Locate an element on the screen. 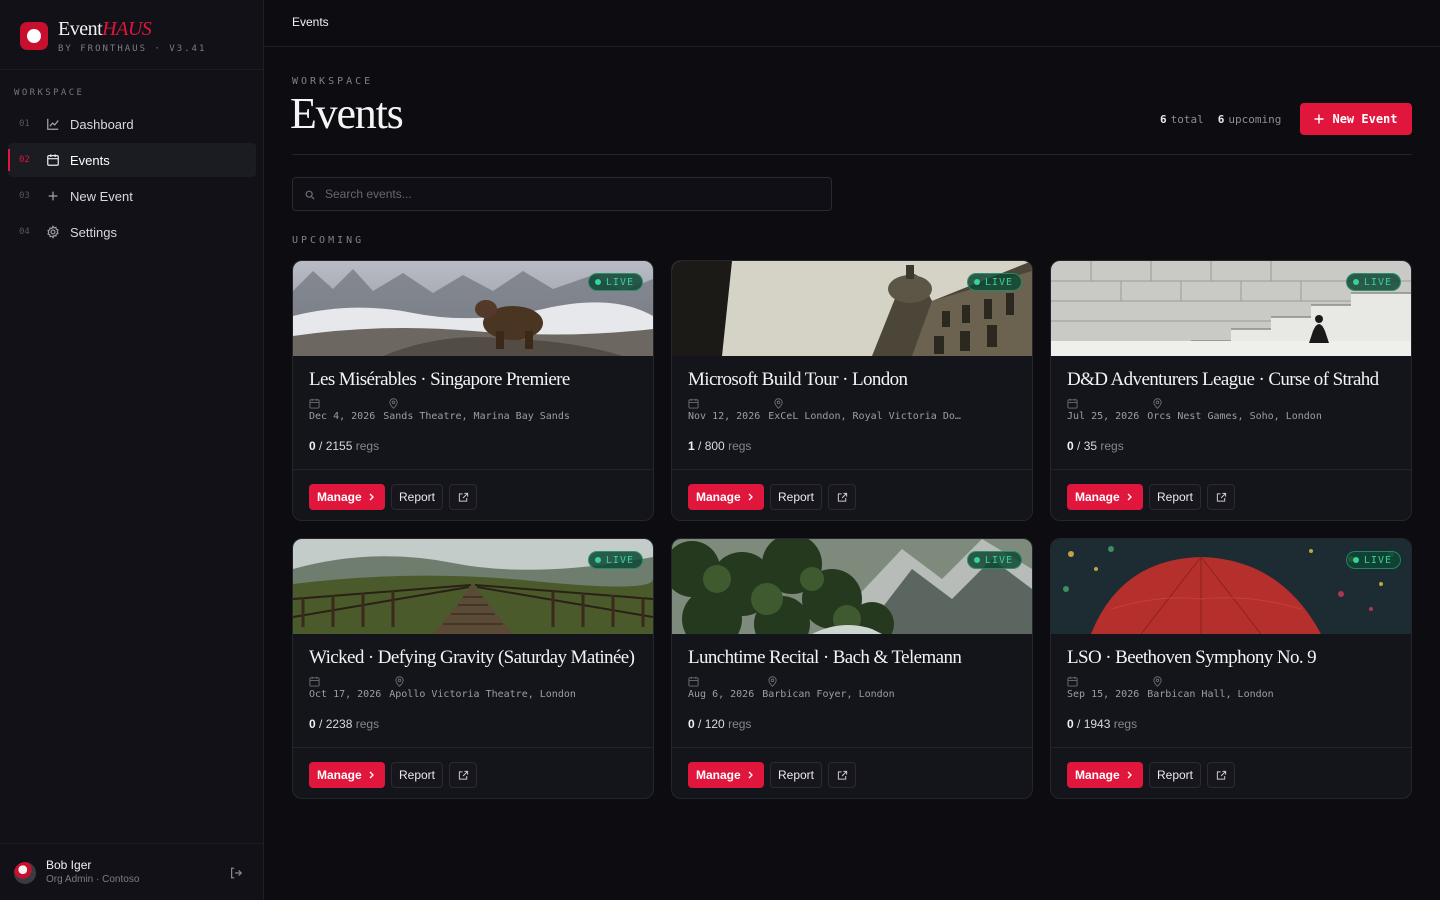  event-venue: Barbican Hall, London is located at coordinates (1210, 694).